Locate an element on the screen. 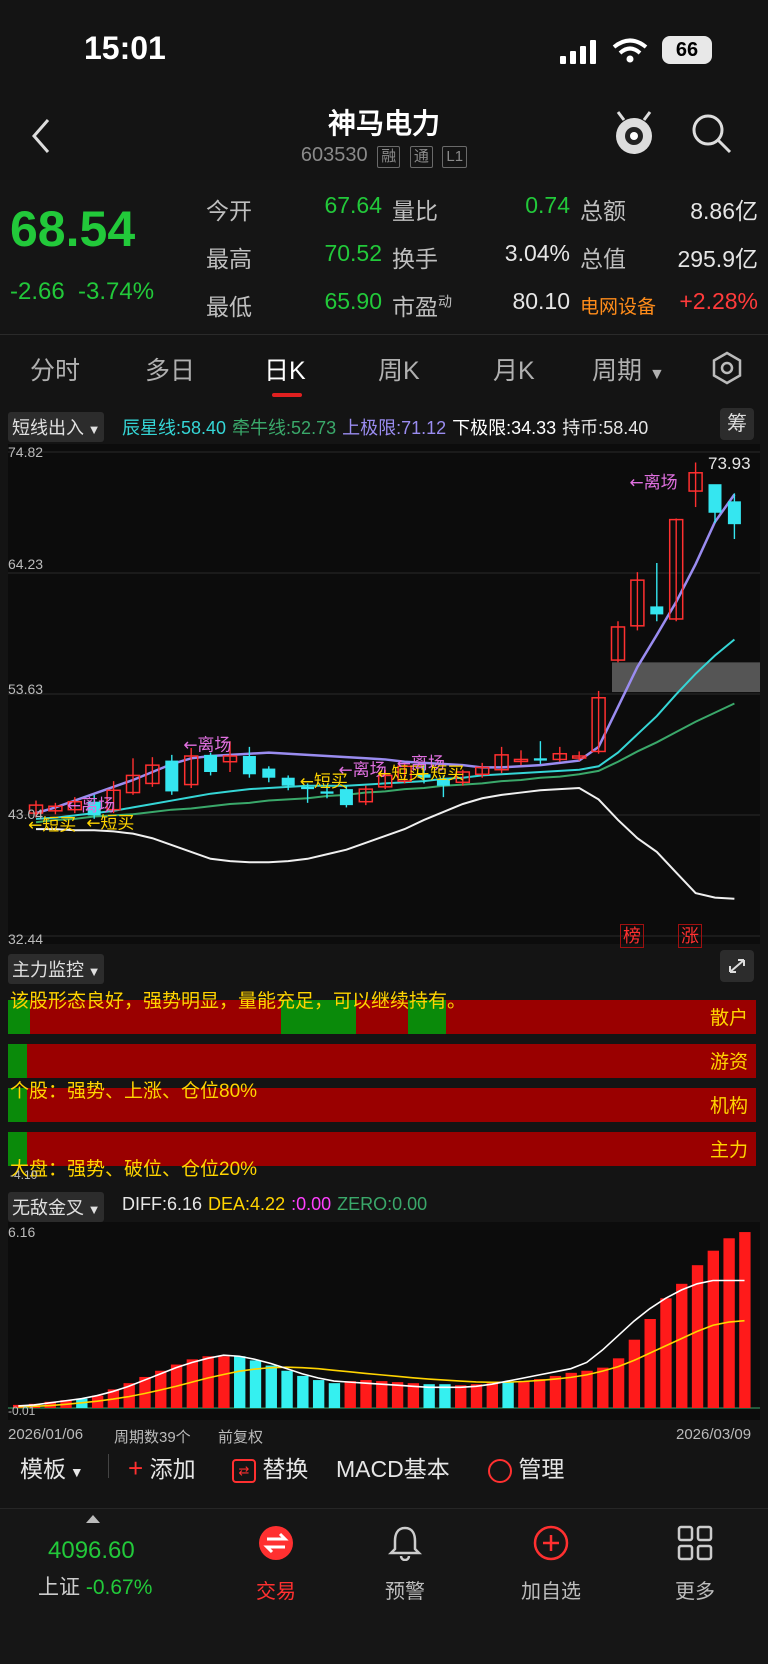 Image resolution: width=768 pixels, height=1664 pixels. macd-y-top: 6.16 is located at coordinates (22, 1232).